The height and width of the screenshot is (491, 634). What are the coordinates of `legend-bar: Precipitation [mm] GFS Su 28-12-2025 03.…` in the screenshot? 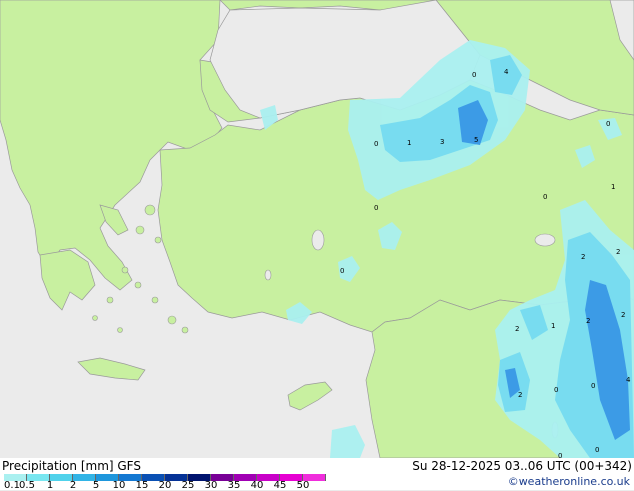 It's located at (317, 474).